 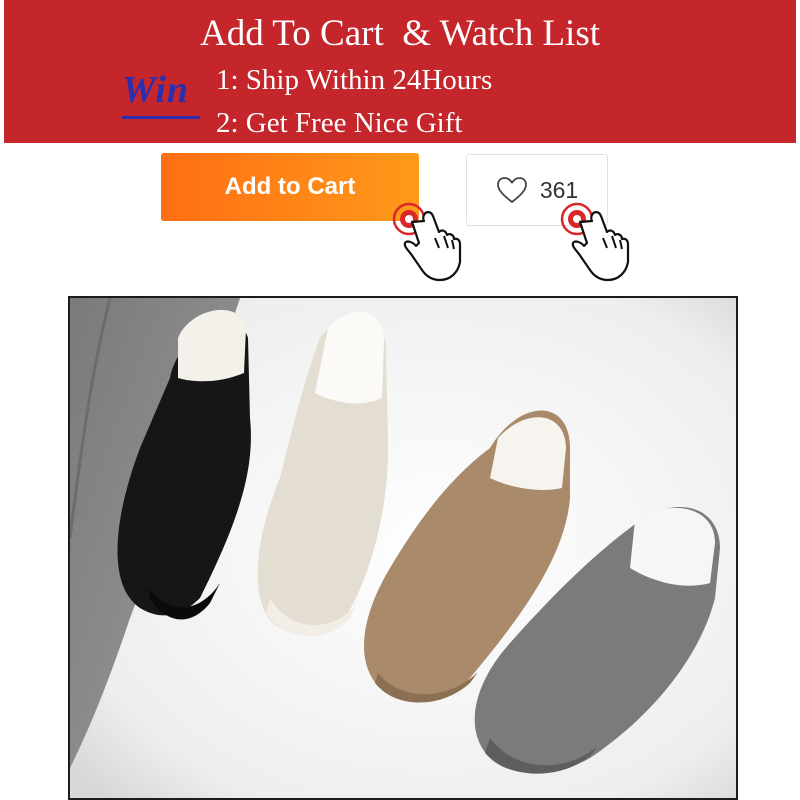 I want to click on add-to-cart-label: Add to Cart, so click(x=290, y=186).